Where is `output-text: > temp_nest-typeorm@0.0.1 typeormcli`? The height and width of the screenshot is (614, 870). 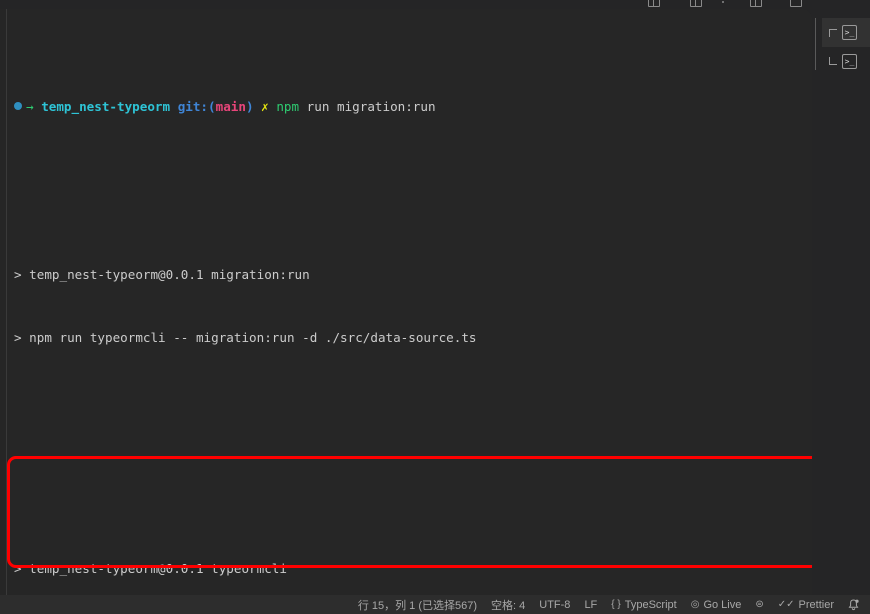
output-text: > temp_nest-typeorm@0.0.1 typeormcli is located at coordinates (150, 568).